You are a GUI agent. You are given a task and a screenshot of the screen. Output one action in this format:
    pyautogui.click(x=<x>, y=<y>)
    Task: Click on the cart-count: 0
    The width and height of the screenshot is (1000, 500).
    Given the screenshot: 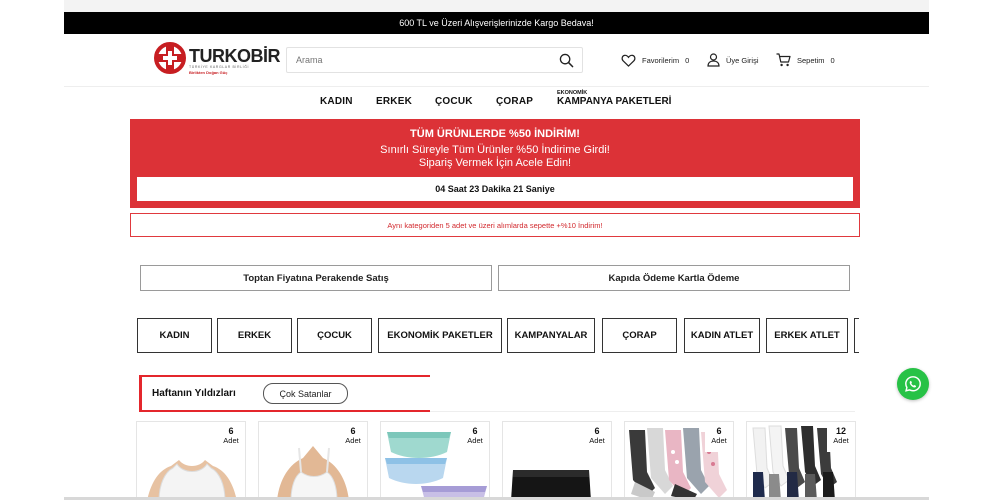 What is the action you would take?
    pyautogui.click(x=832, y=60)
    